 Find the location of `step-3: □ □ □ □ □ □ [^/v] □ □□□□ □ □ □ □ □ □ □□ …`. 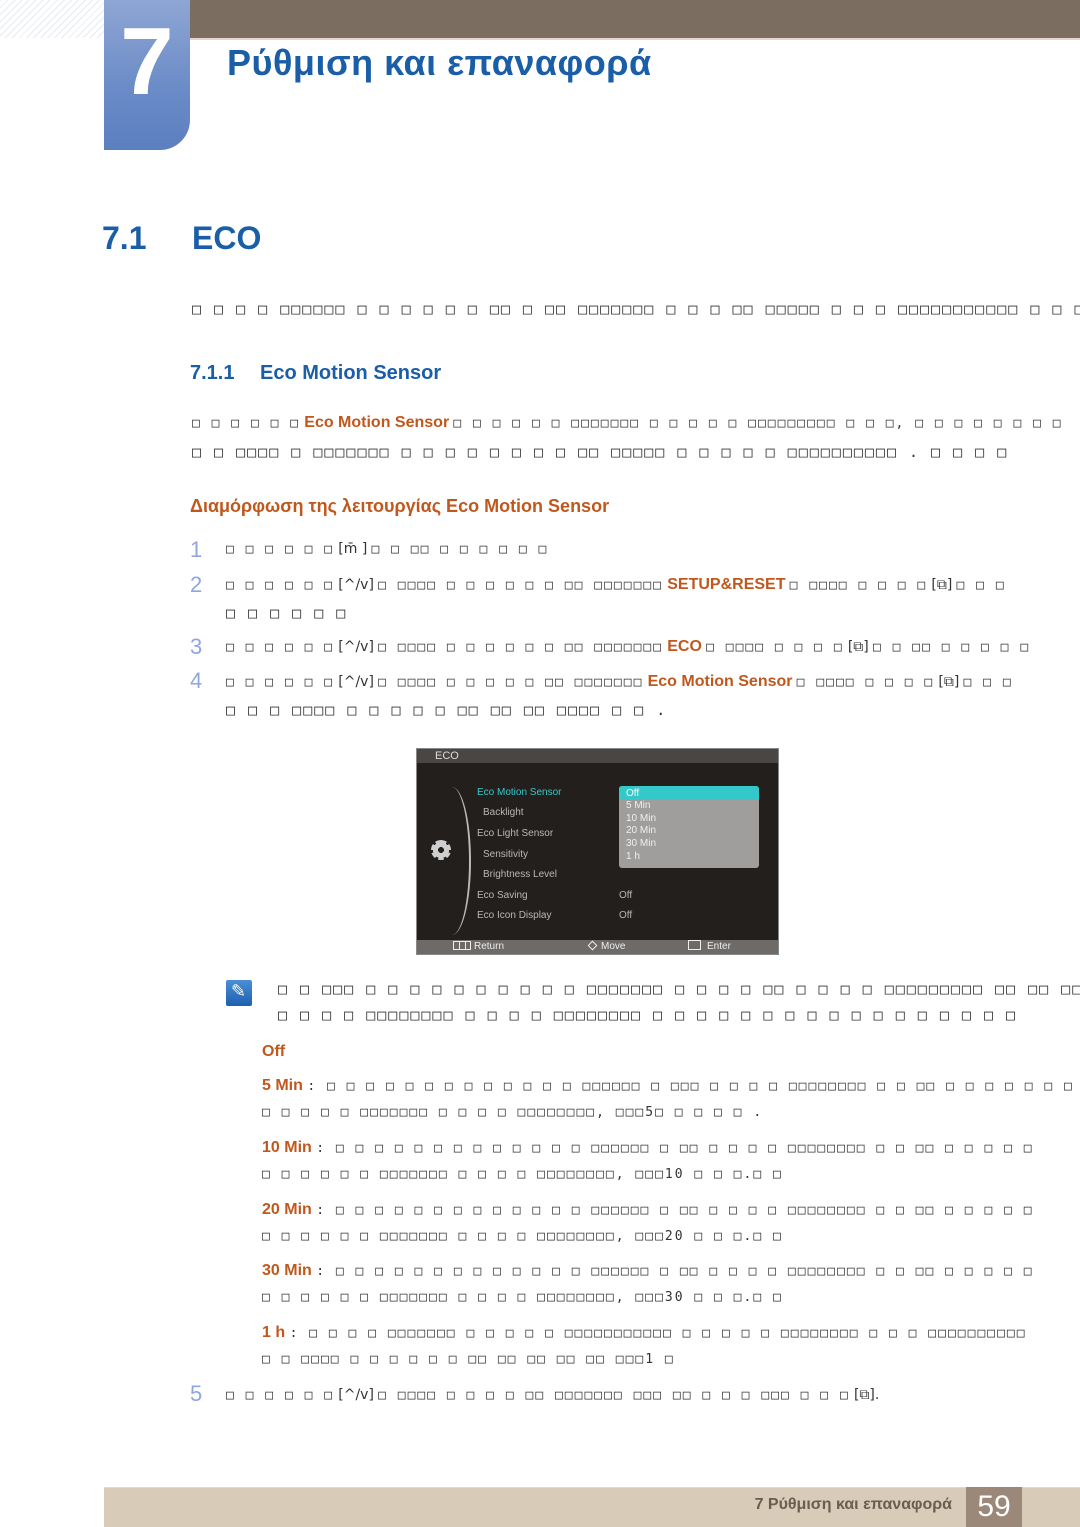

step-3: □ □ □ □ □ □ [^/v] □ □□□□ □ □ □ □ □ □ □□ … is located at coordinates (628, 647).